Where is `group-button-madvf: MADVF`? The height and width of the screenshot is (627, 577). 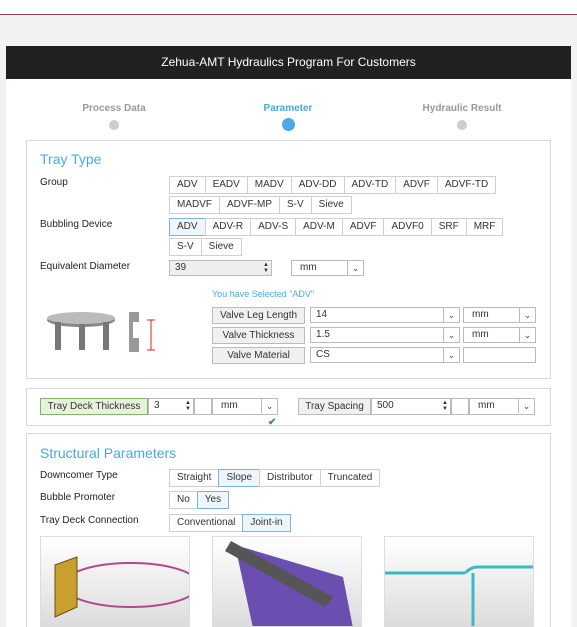 group-button-madvf: MADVF is located at coordinates (194, 205).